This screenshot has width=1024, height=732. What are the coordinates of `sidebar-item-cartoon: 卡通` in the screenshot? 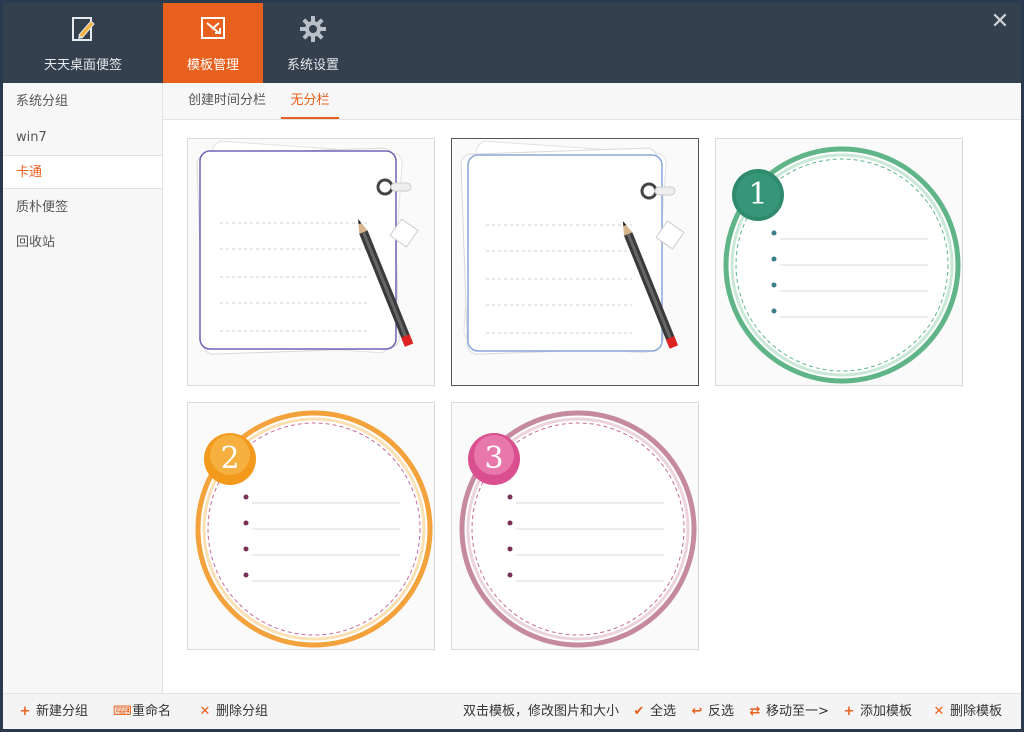 It's located at (82, 172).